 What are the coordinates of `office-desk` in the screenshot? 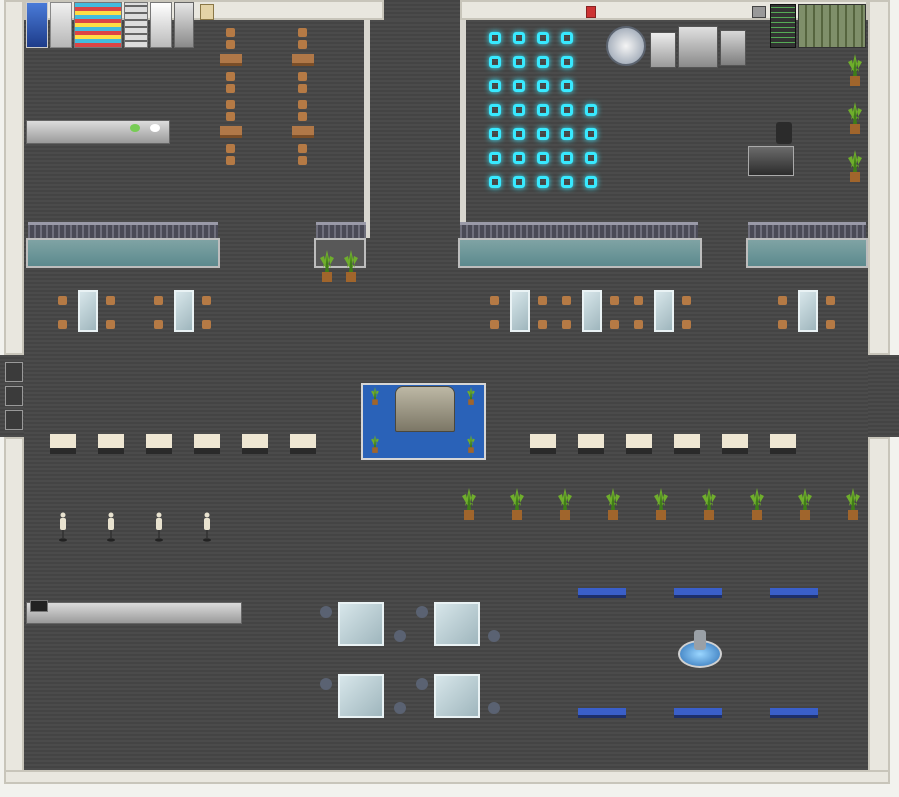 It's located at (771, 161).